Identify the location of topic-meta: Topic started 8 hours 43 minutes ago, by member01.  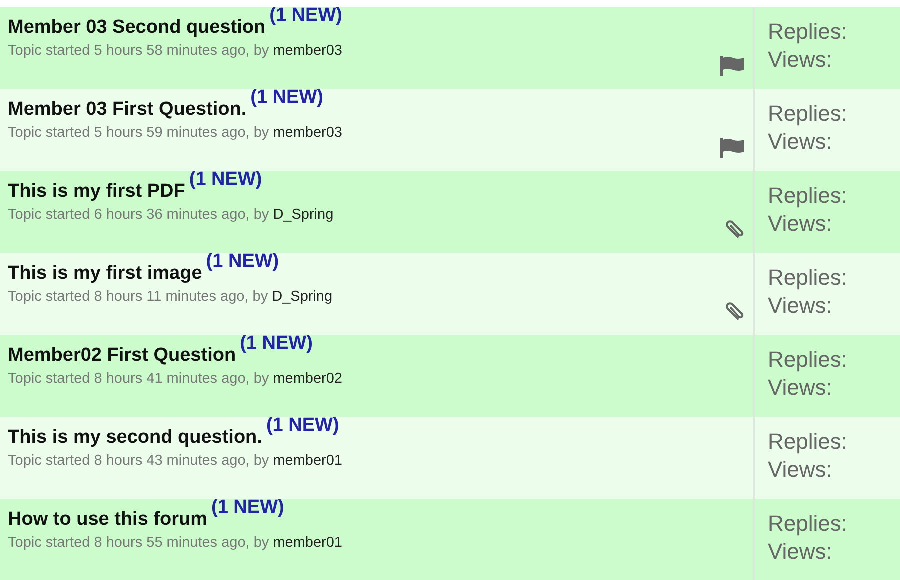
(176, 461).